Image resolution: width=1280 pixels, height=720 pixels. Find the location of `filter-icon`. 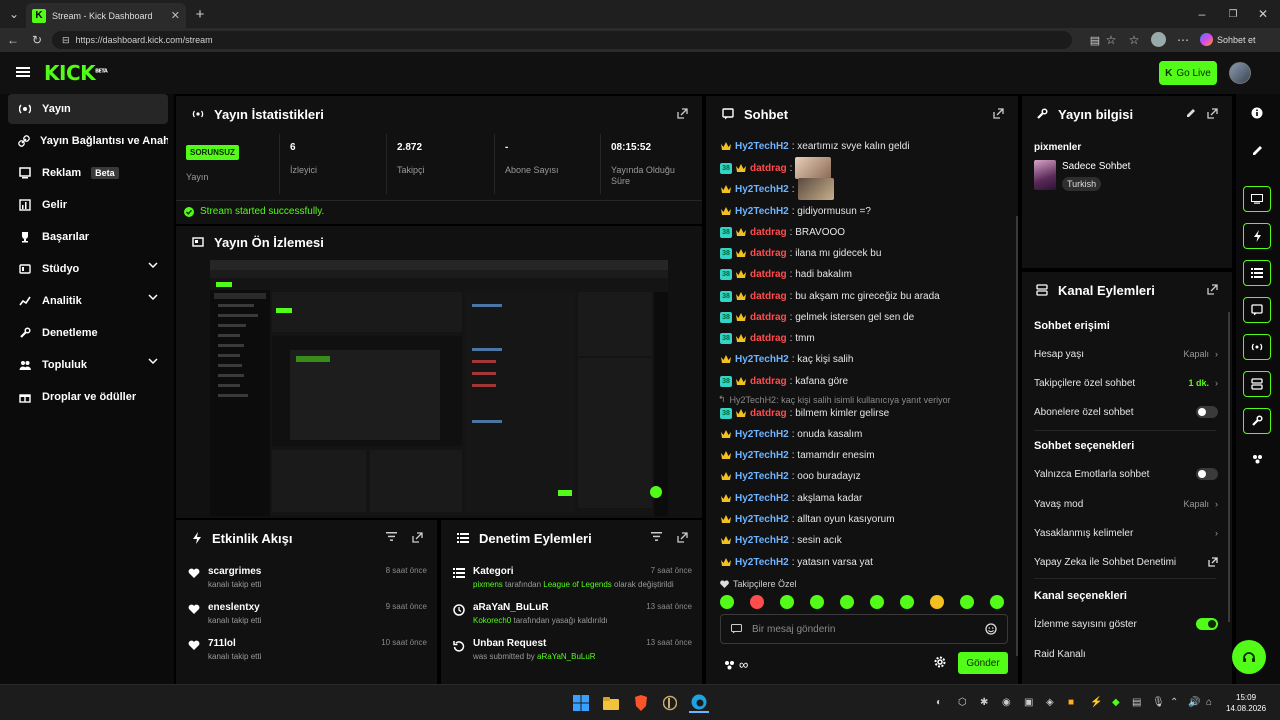

filter-icon is located at coordinates (656, 536).